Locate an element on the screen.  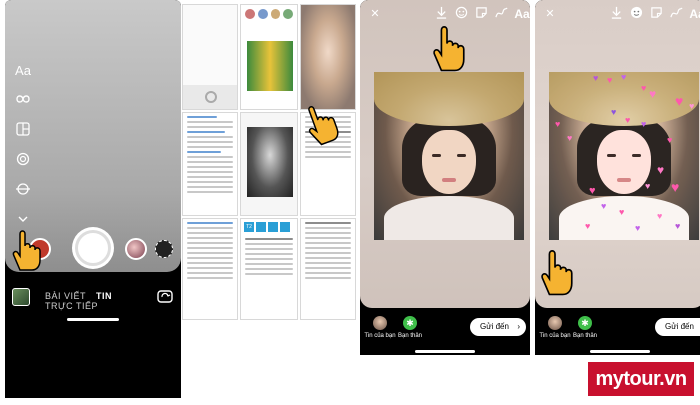
camera-tools: Aa is located at coordinates (23, 152).